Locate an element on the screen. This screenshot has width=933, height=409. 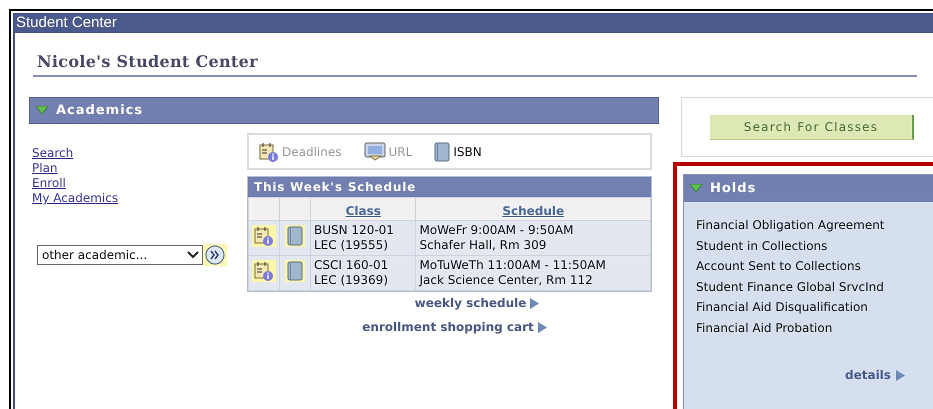
column-header-link: Schedule is located at coordinates (533, 211).